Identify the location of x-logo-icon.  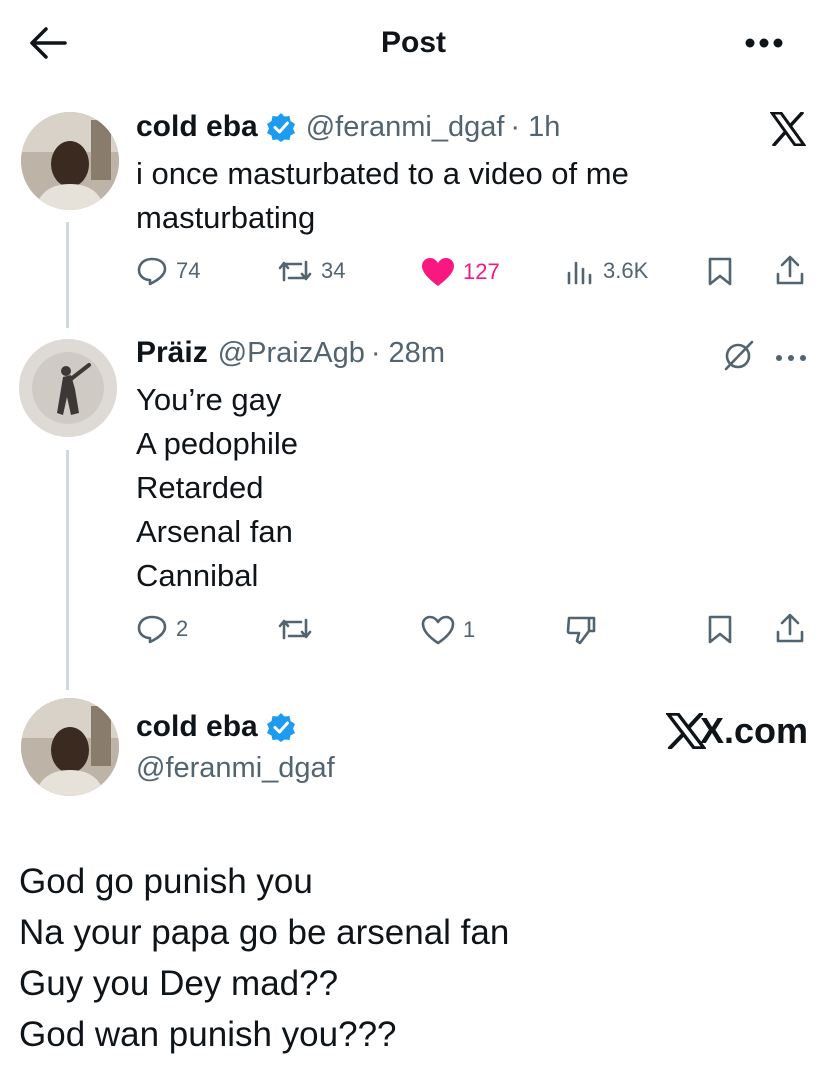
(788, 129).